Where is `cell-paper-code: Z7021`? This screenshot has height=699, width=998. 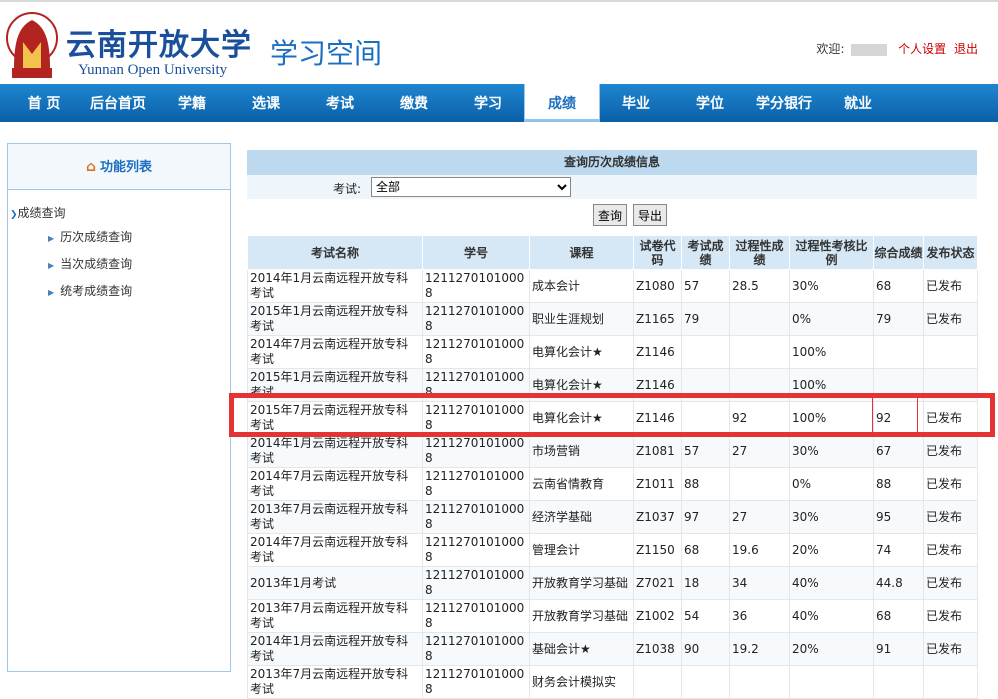 cell-paper-code: Z7021 is located at coordinates (657, 583).